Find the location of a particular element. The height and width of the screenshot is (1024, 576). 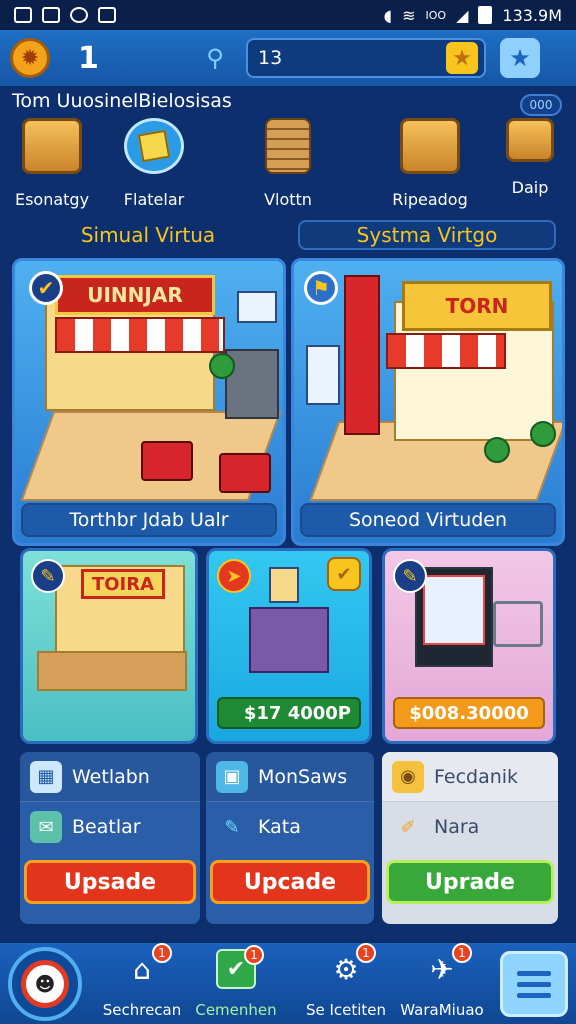

category-item-5: Daip is located at coordinates (528, 157).